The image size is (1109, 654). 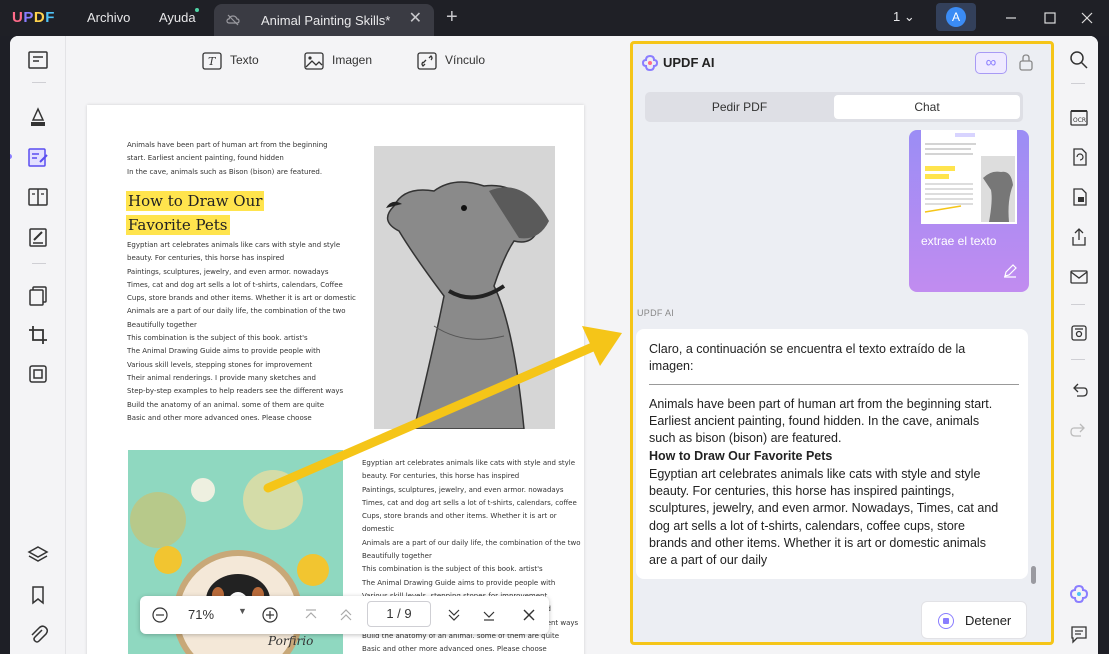 I want to click on chat-scrollbar, so click(x=1033, y=575).